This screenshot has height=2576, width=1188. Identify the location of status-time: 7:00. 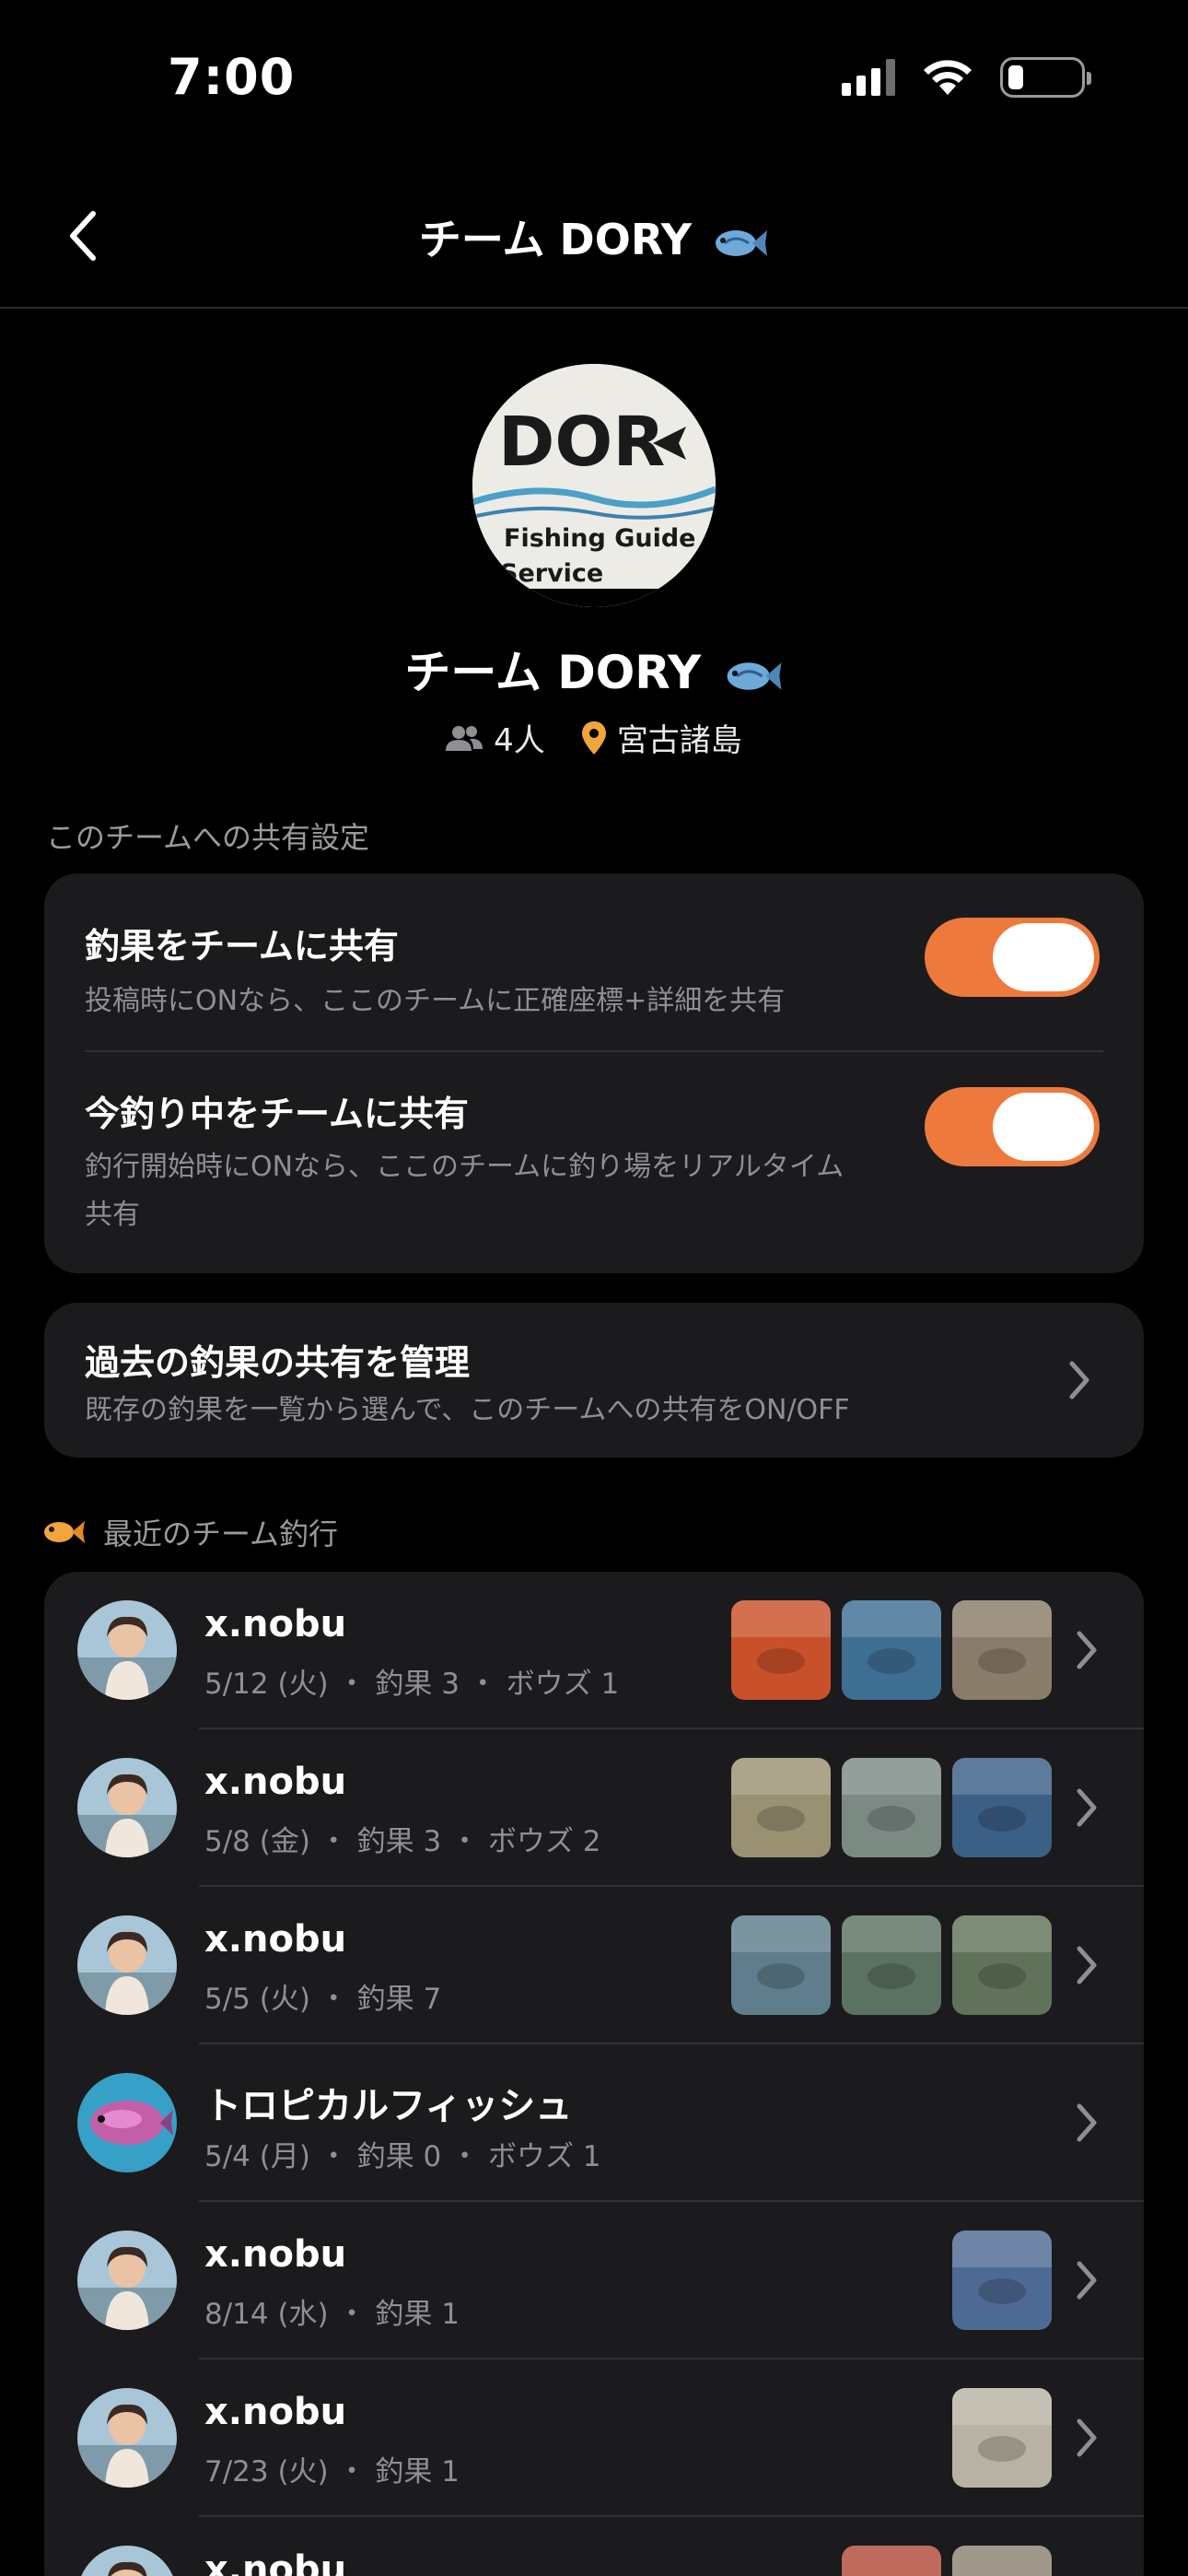
(232, 77).